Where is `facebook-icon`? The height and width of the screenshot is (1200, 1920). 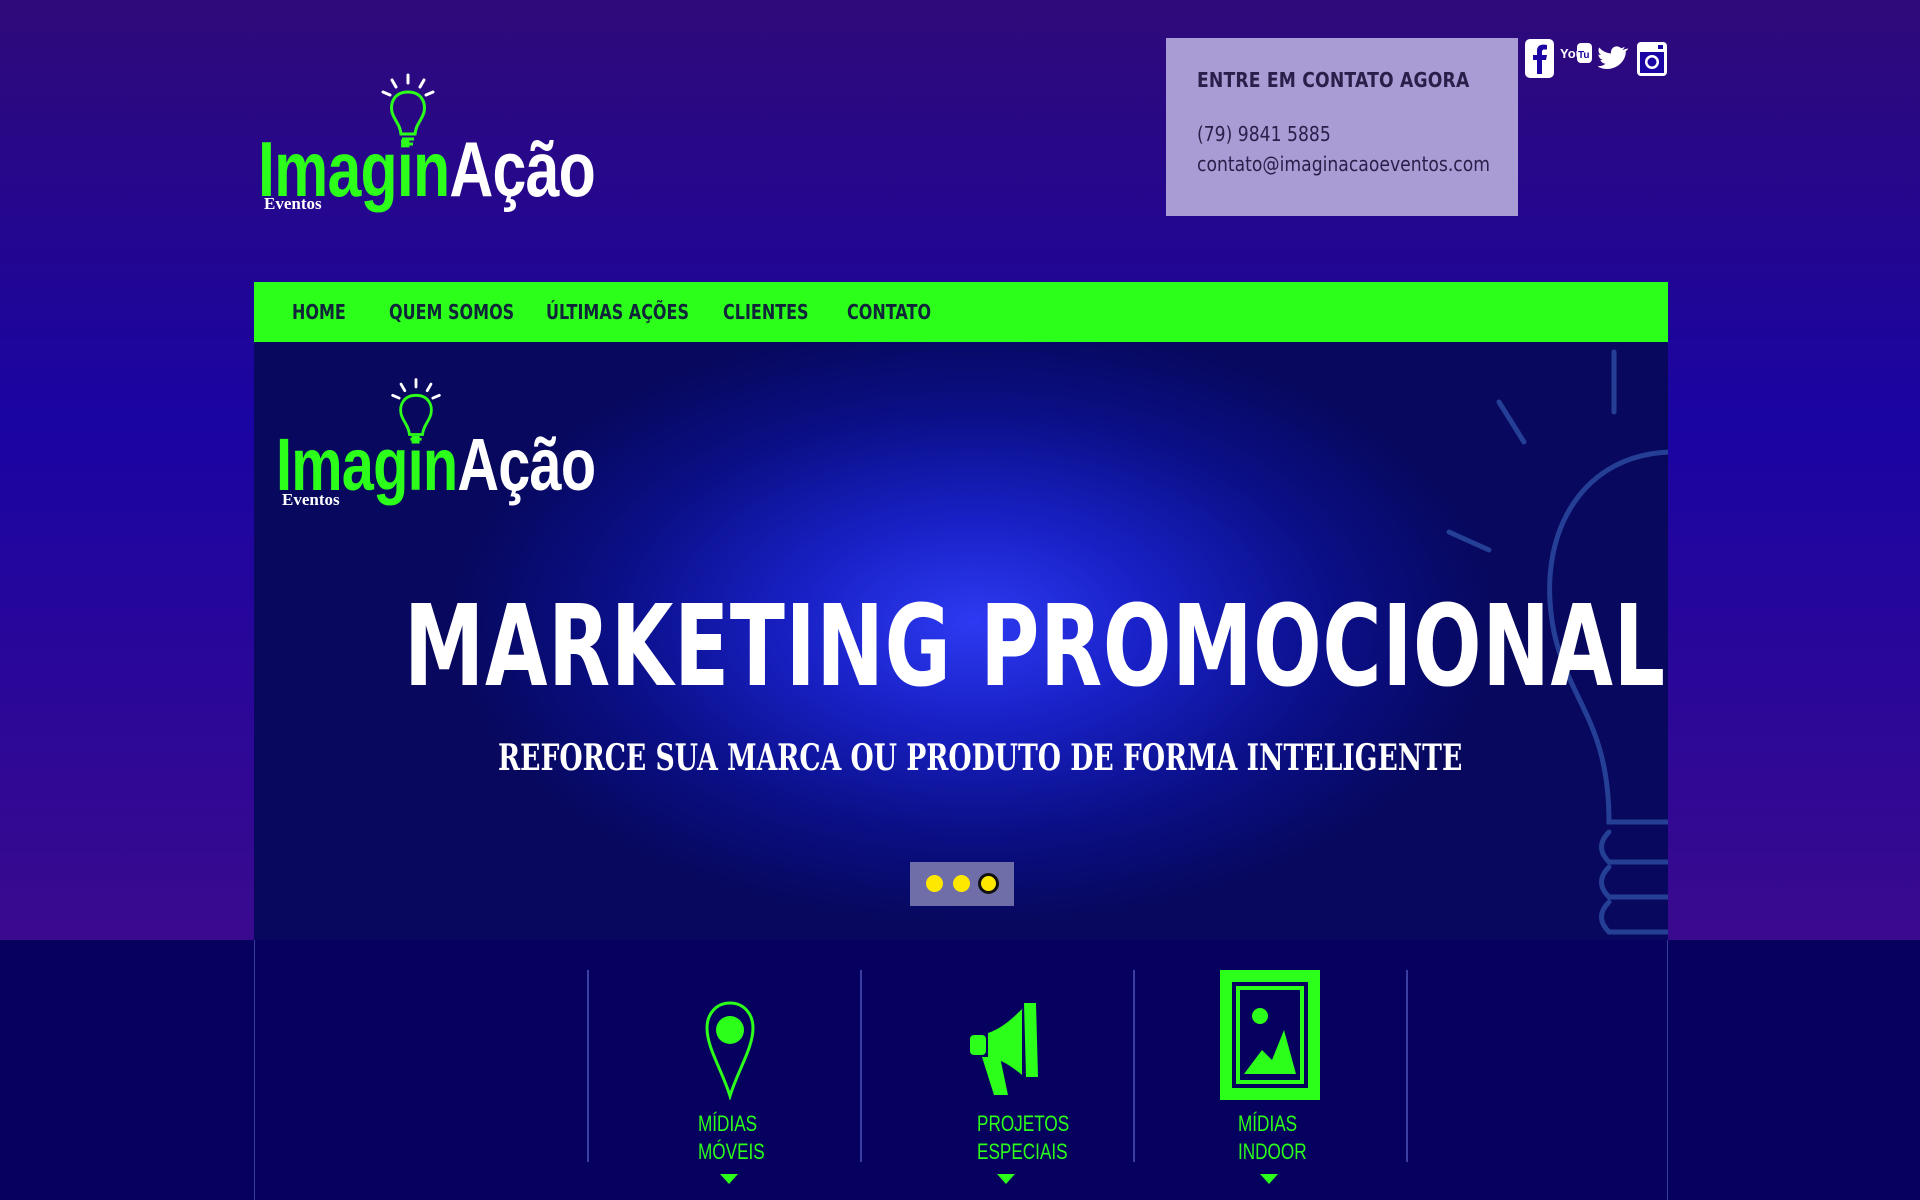
facebook-icon is located at coordinates (1539, 58).